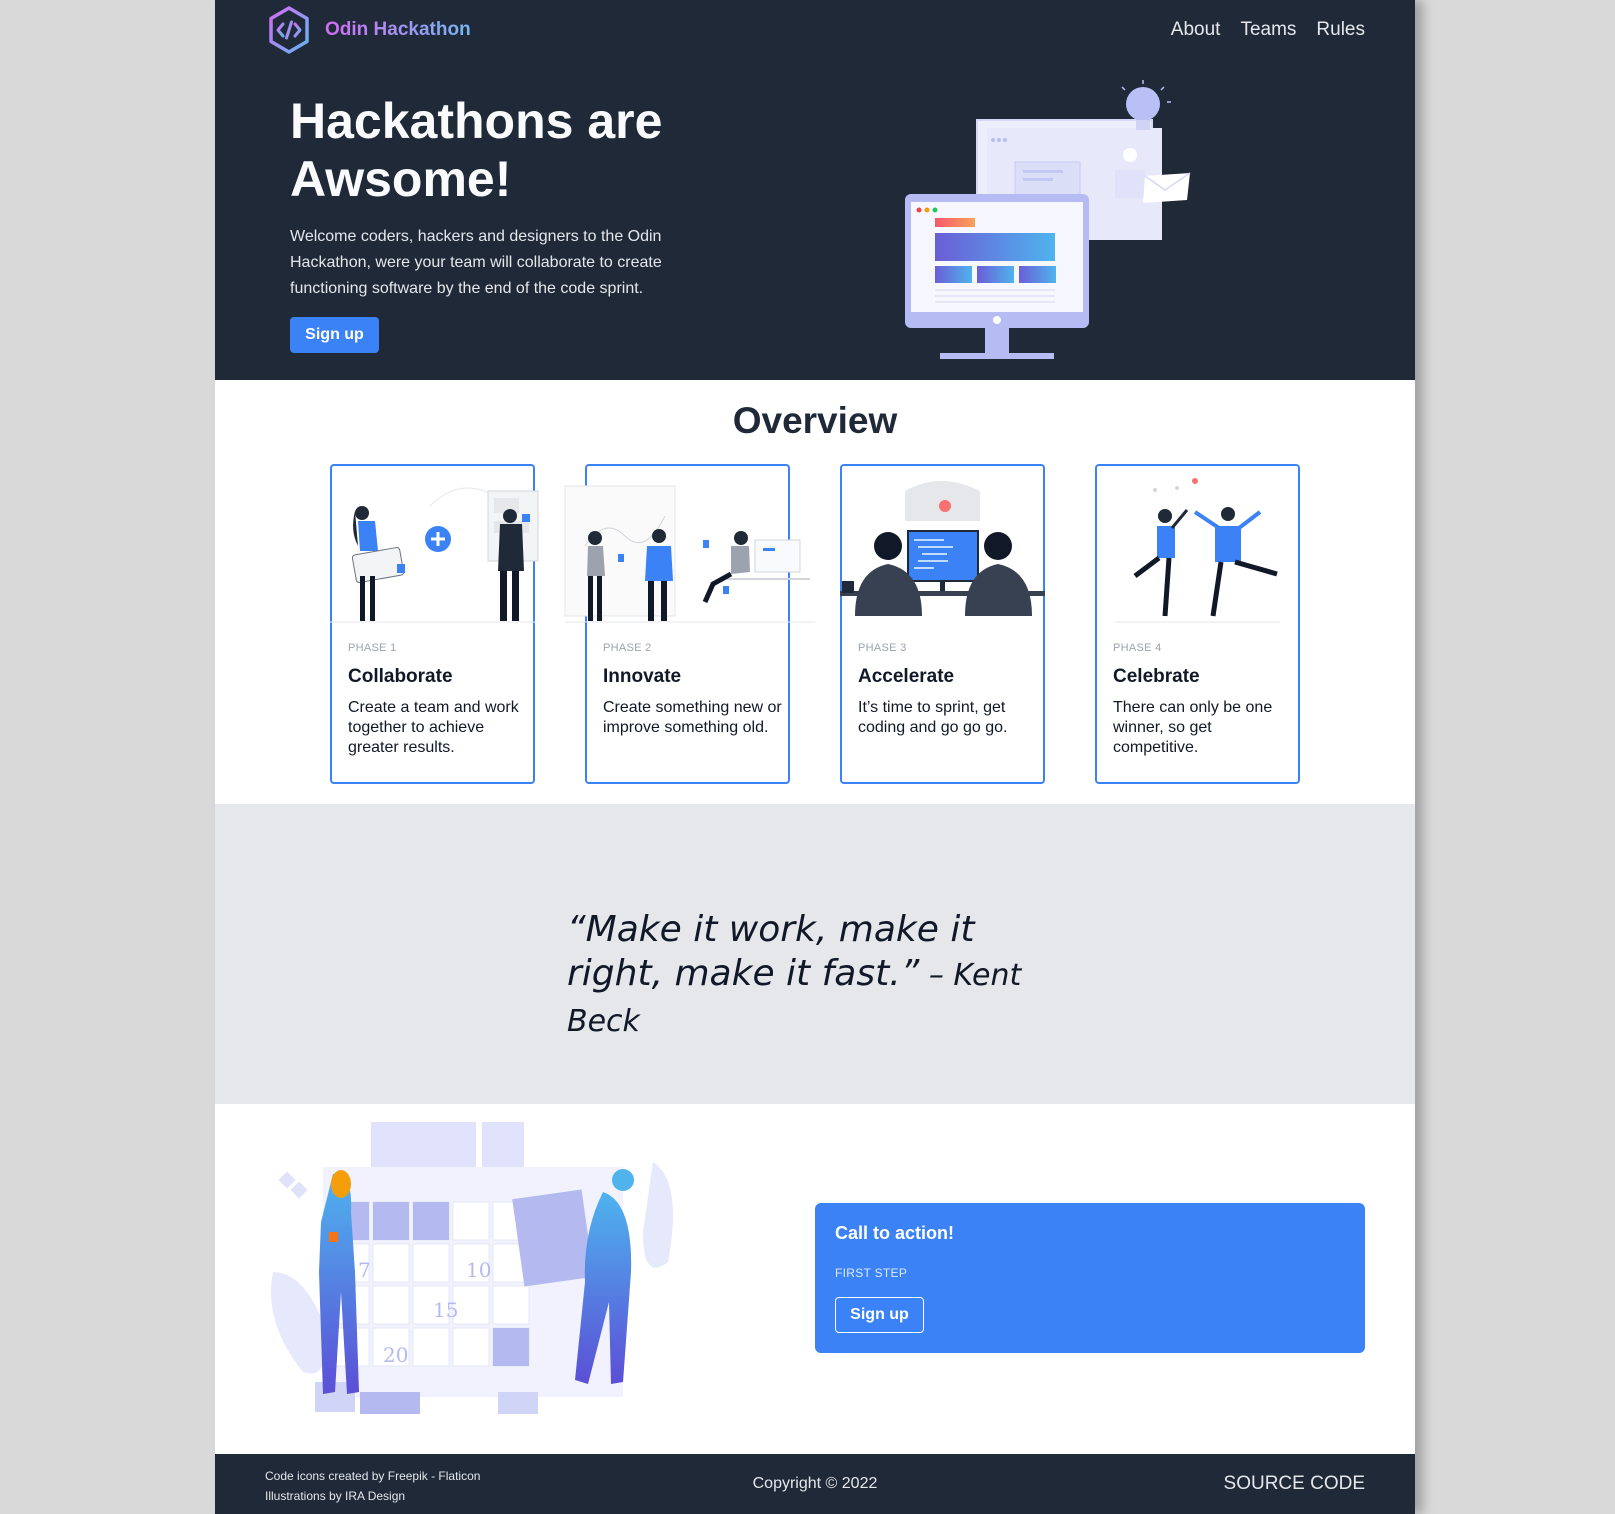 Image resolution: width=1615 pixels, height=1514 pixels. Describe the element at coordinates (476, 150) in the screenshot. I see `hero-title: Hackathons are Awsome!` at that location.